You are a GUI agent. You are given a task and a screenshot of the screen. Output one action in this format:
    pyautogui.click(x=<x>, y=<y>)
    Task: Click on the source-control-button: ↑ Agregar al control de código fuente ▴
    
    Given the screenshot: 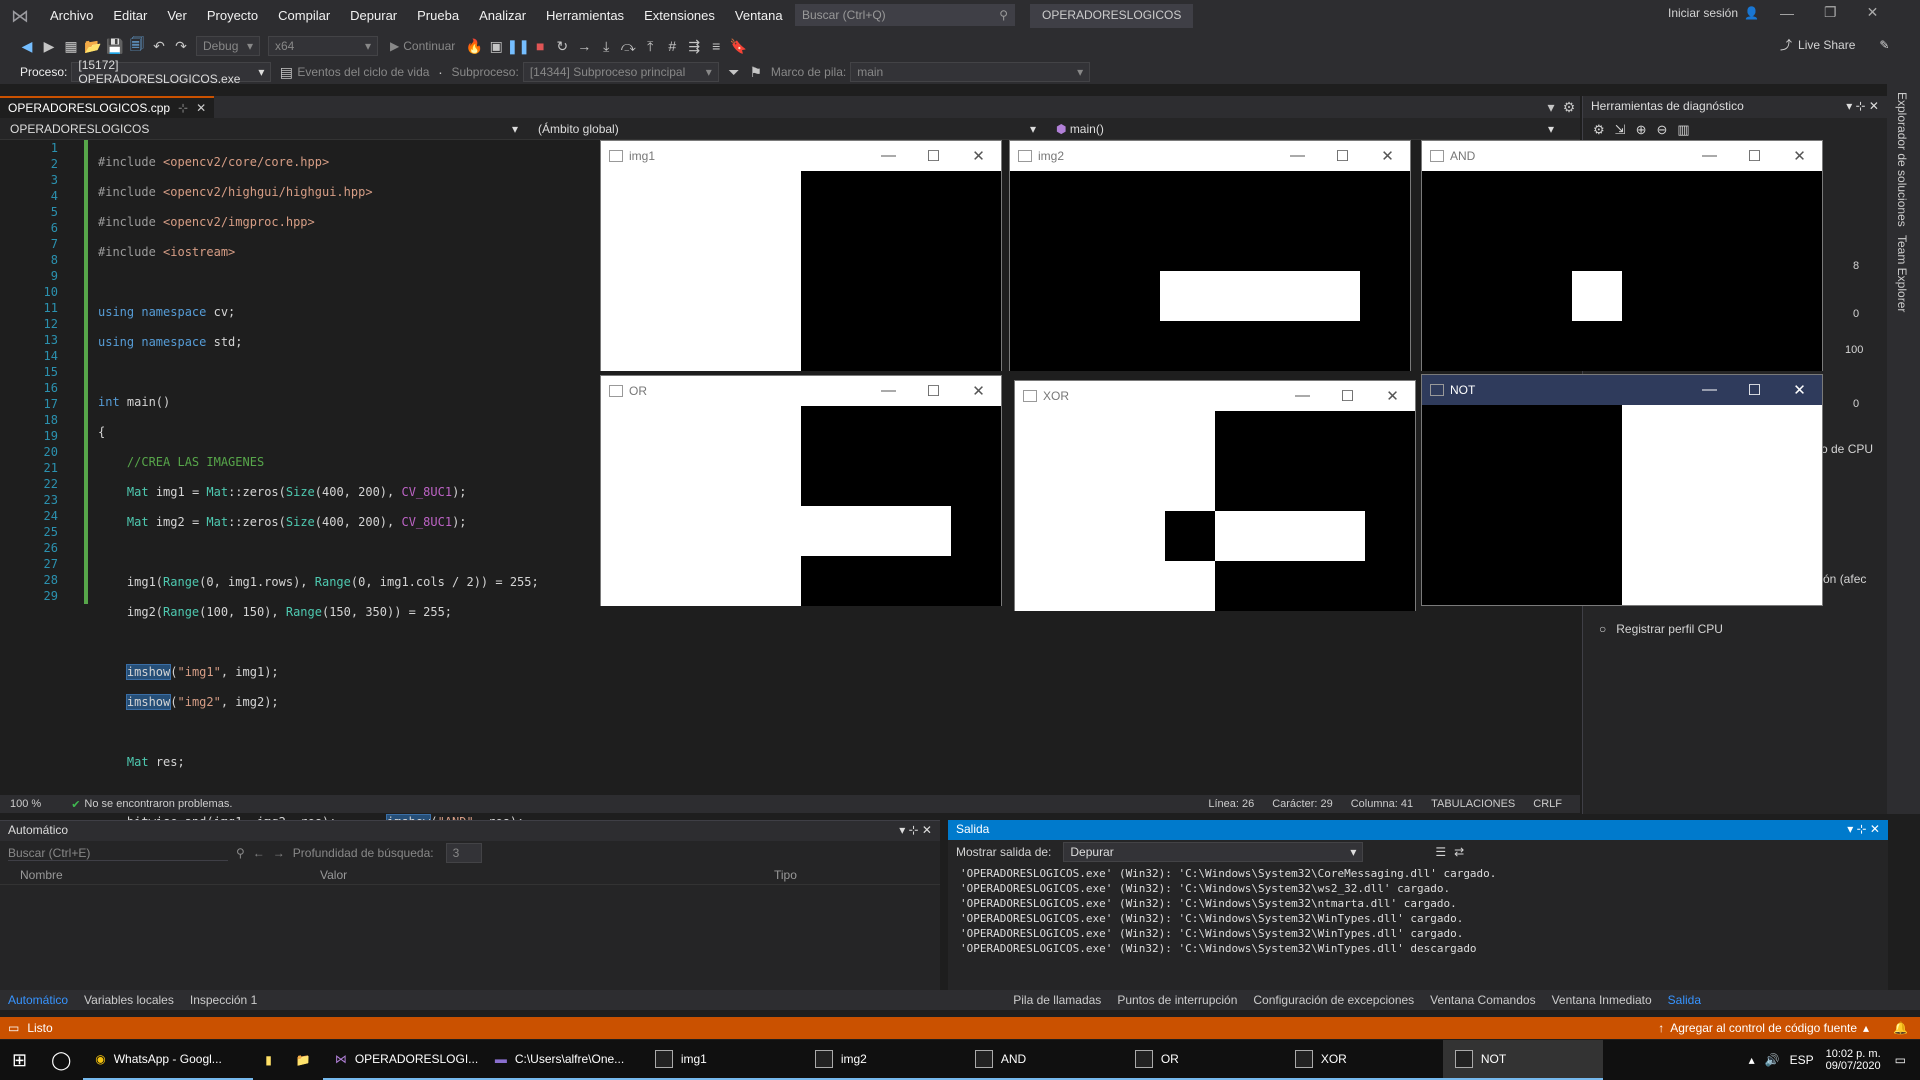 What is the action you would take?
    pyautogui.click(x=1763, y=1028)
    